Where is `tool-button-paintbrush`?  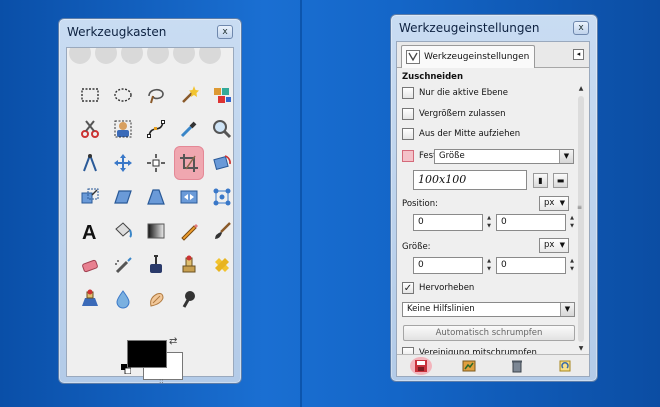
tool-button-paintbrush is located at coordinates (222, 231).